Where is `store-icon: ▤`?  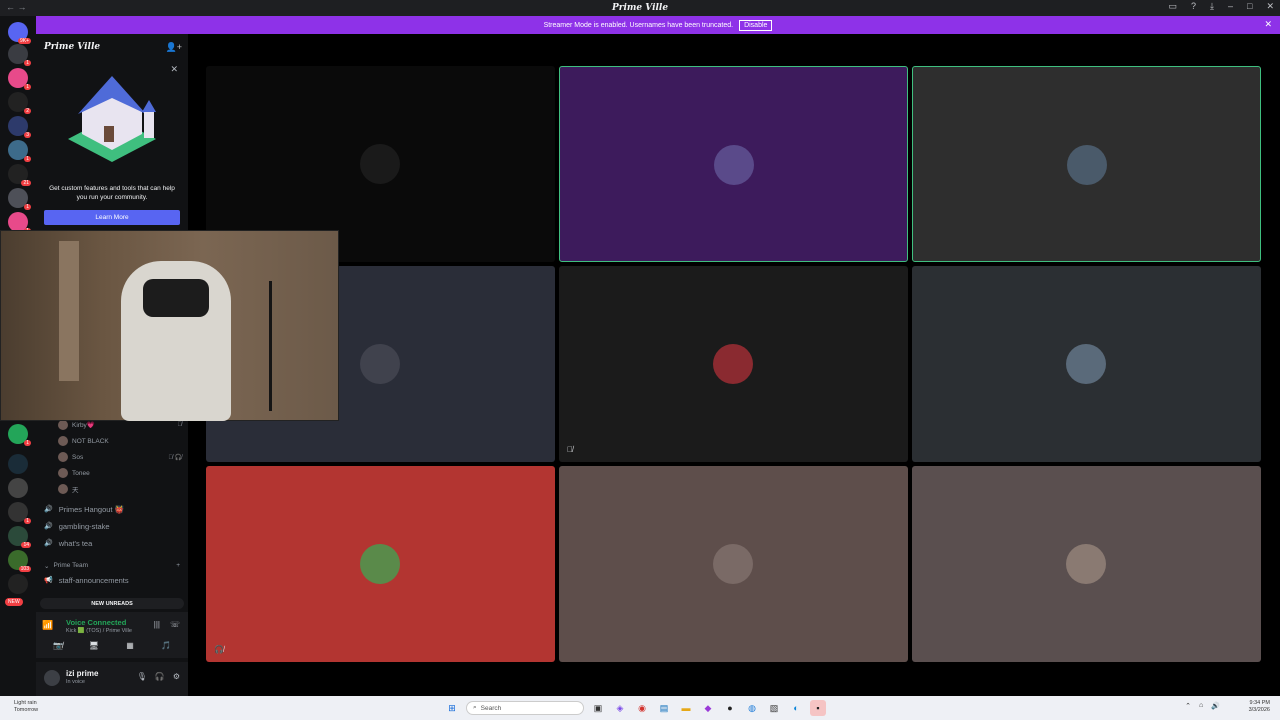
store-icon: ▤ is located at coordinates (664, 708).